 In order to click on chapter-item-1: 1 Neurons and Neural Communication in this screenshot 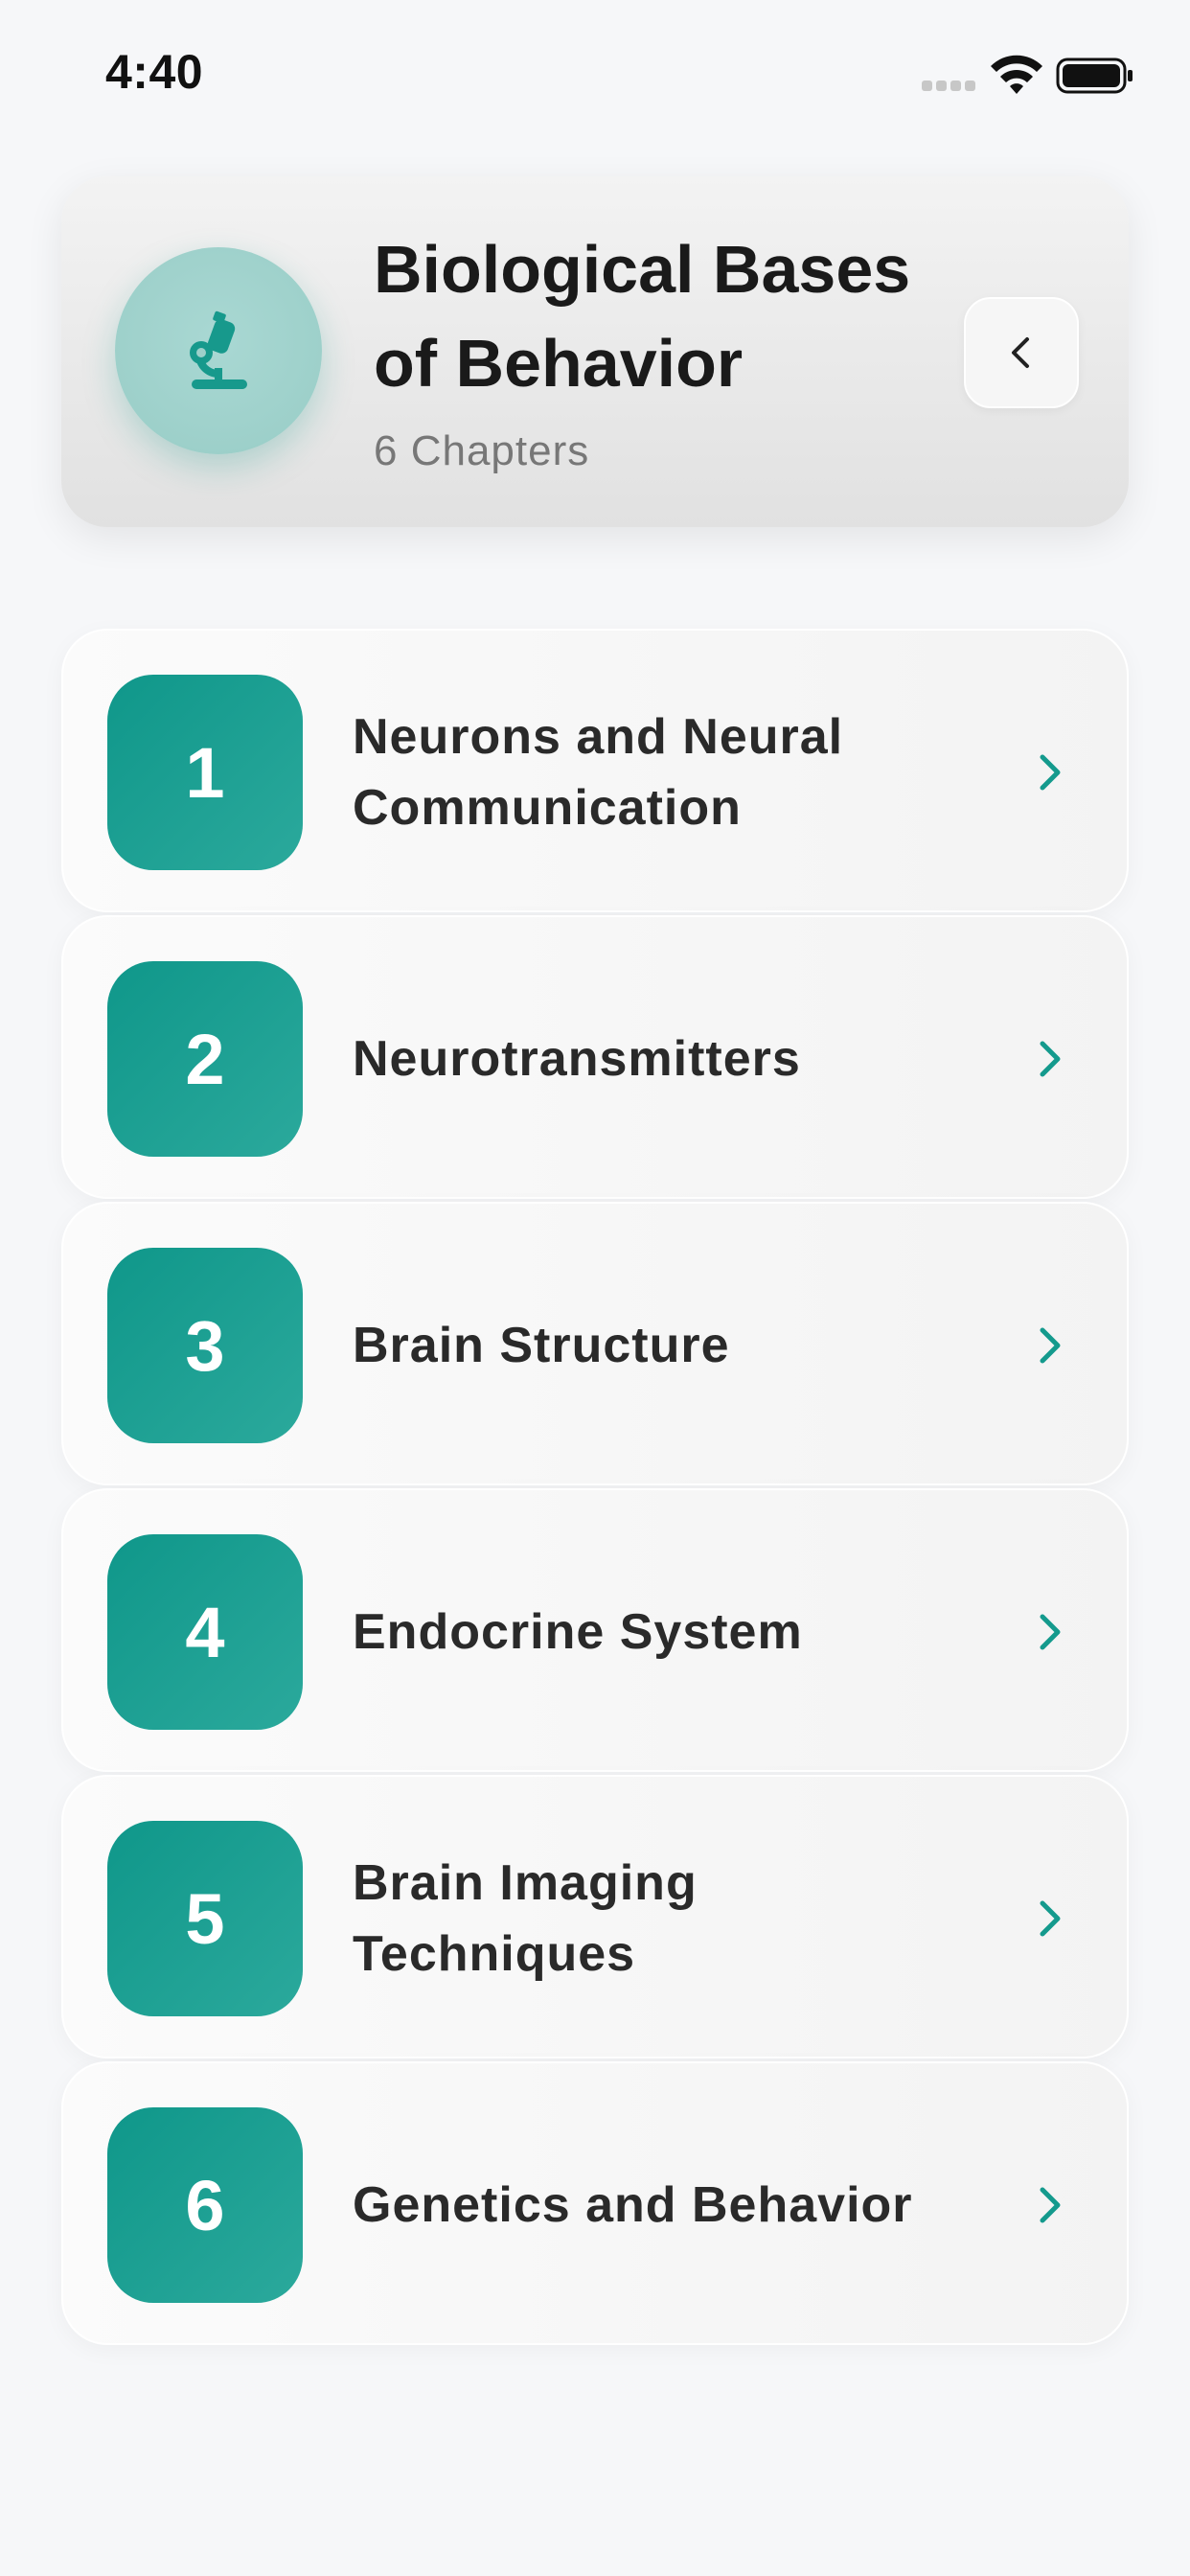, I will do `click(595, 770)`.